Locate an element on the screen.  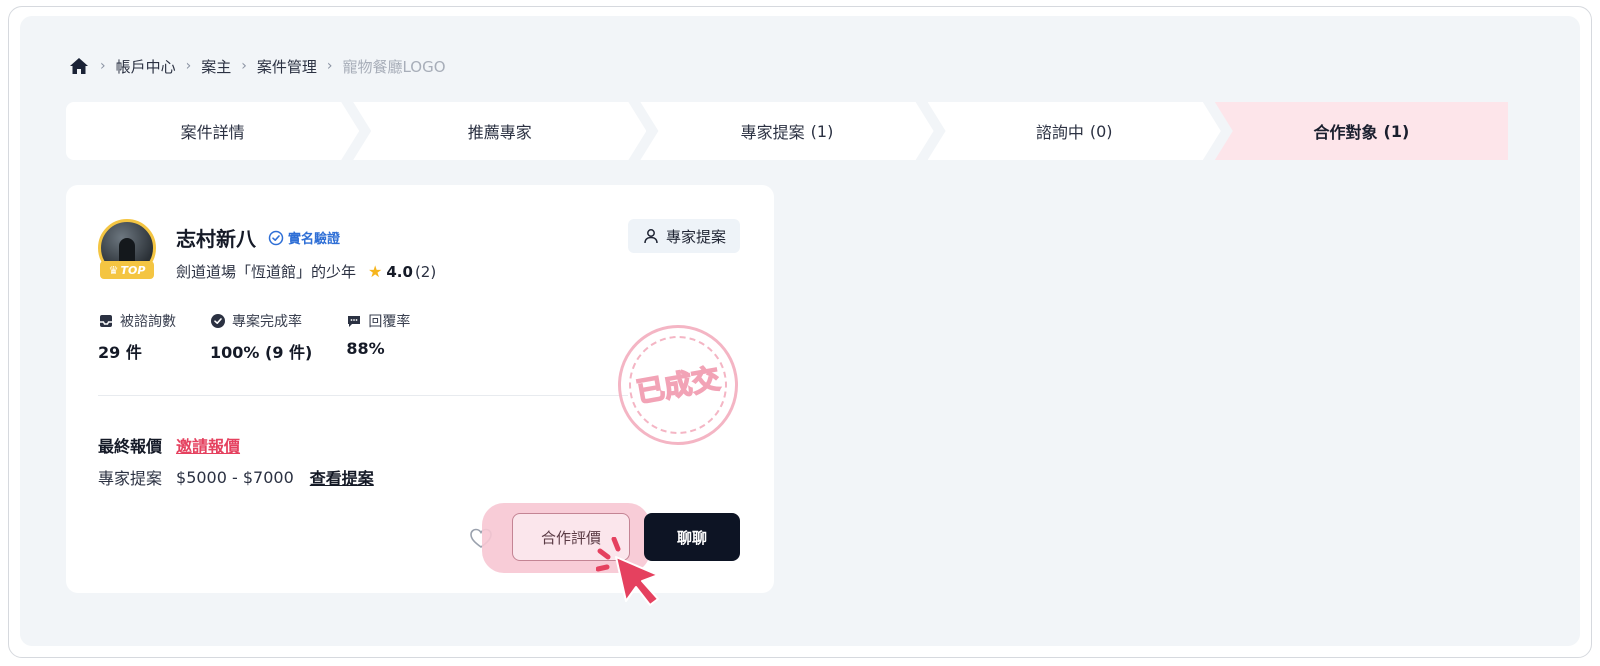
breadcrumb-account-center: 帳戶中心 is located at coordinates (146, 66).